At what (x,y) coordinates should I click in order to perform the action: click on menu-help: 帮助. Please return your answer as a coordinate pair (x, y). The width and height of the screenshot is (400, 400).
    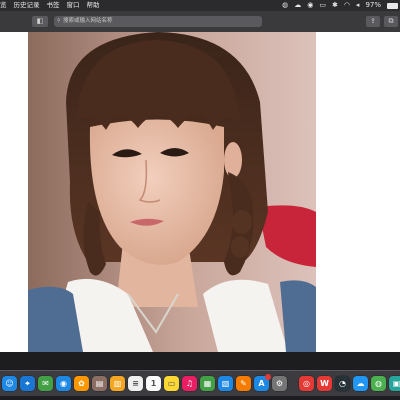
    Looking at the image, I should click on (93, 5).